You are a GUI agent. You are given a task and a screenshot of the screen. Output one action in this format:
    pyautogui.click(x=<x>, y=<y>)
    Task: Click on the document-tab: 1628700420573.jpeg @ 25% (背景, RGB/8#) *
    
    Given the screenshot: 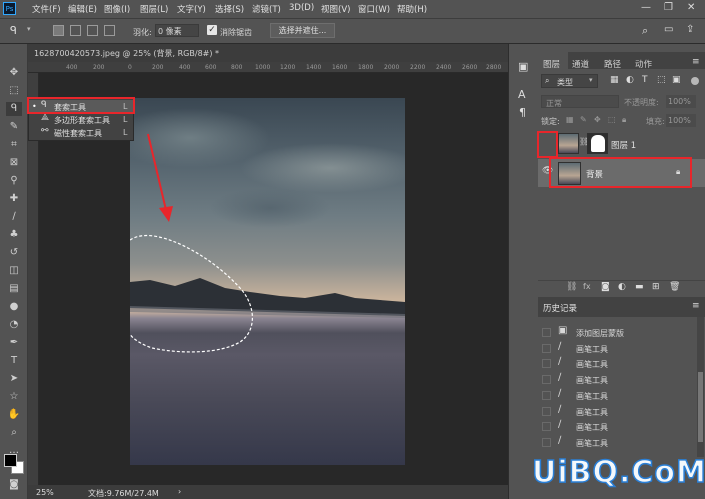 What is the action you would take?
    pyautogui.click(x=126, y=53)
    